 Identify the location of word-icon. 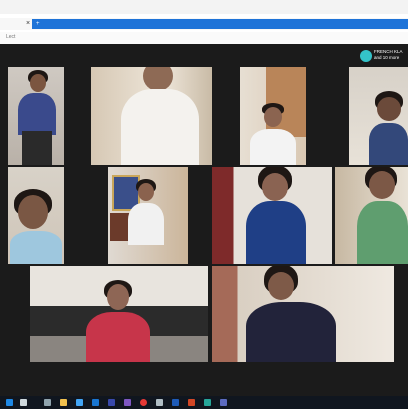
(175, 402).